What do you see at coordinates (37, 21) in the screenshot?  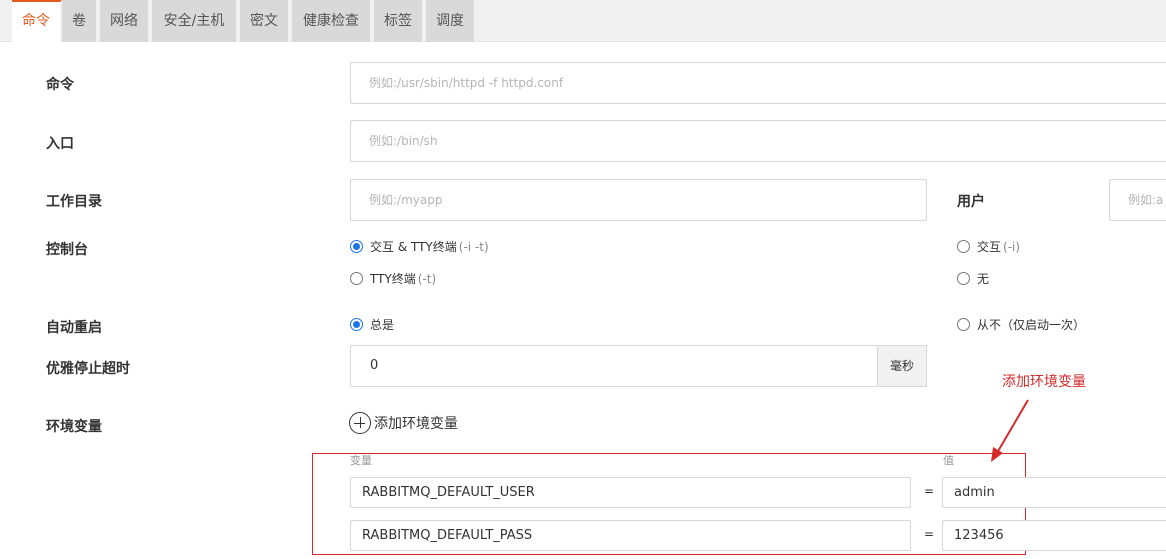 I see `tab-command: 命令` at bounding box center [37, 21].